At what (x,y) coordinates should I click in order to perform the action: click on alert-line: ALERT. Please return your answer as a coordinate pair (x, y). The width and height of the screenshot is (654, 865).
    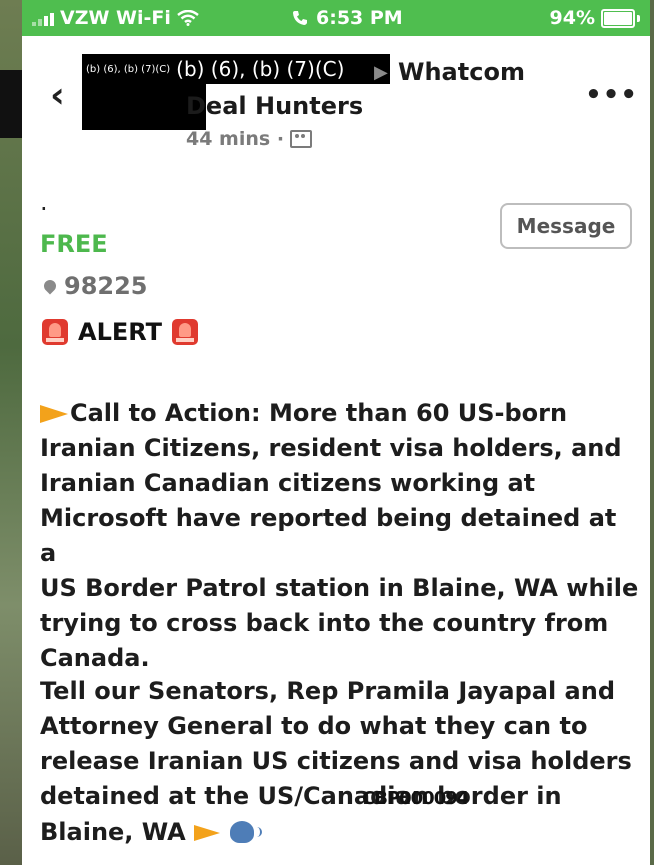
    Looking at the image, I should click on (120, 332).